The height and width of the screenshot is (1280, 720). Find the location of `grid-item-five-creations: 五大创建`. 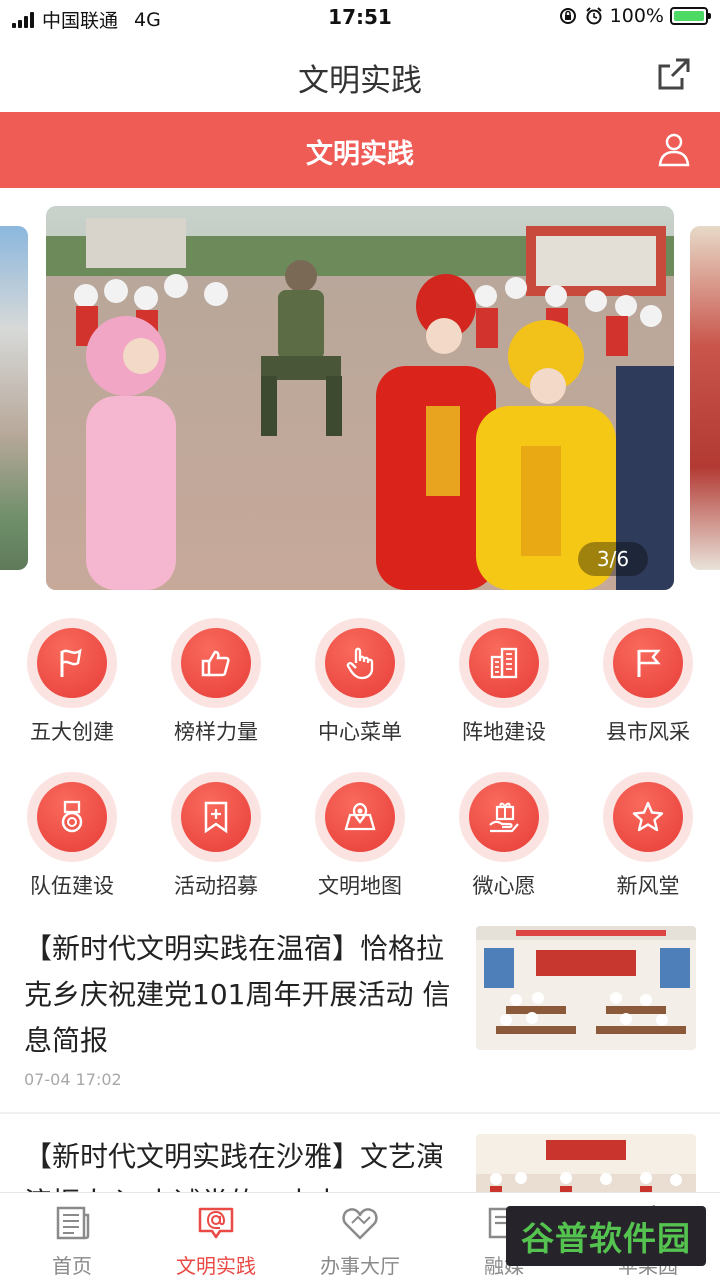

grid-item-five-creations: 五大创建 is located at coordinates (72, 676).